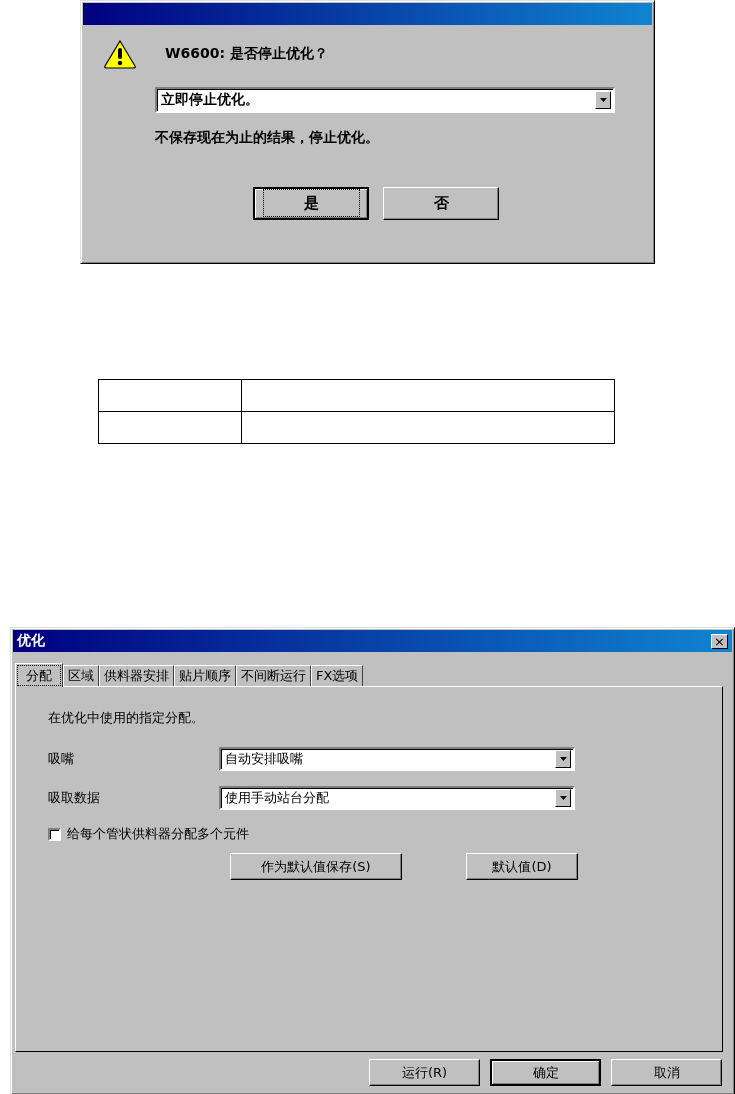 Image resolution: width=735 pixels, height=1094 pixels. Describe the element at coordinates (522, 866) in the screenshot. I see `panel-button: 默认值(D)` at that location.